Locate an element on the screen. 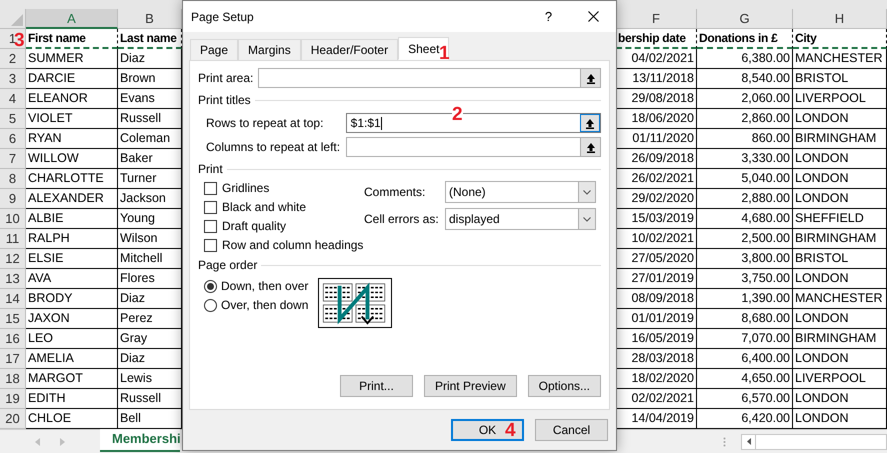 This screenshot has height=453, width=887. table-cell: Bell is located at coordinates (150, 419).